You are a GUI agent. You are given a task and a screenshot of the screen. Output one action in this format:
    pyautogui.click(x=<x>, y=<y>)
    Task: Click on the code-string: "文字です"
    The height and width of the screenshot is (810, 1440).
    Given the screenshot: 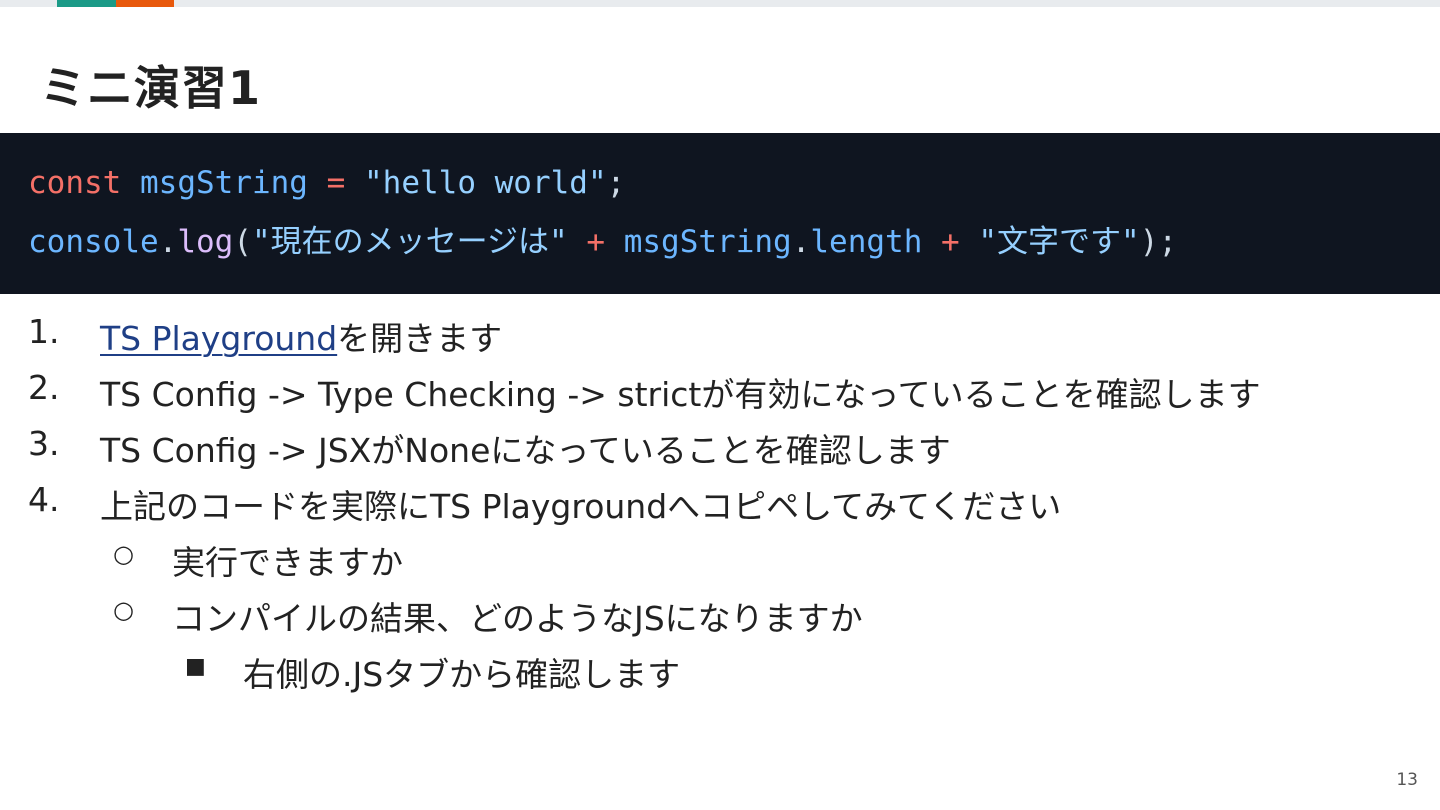 What is the action you would take?
    pyautogui.click(x=1059, y=242)
    